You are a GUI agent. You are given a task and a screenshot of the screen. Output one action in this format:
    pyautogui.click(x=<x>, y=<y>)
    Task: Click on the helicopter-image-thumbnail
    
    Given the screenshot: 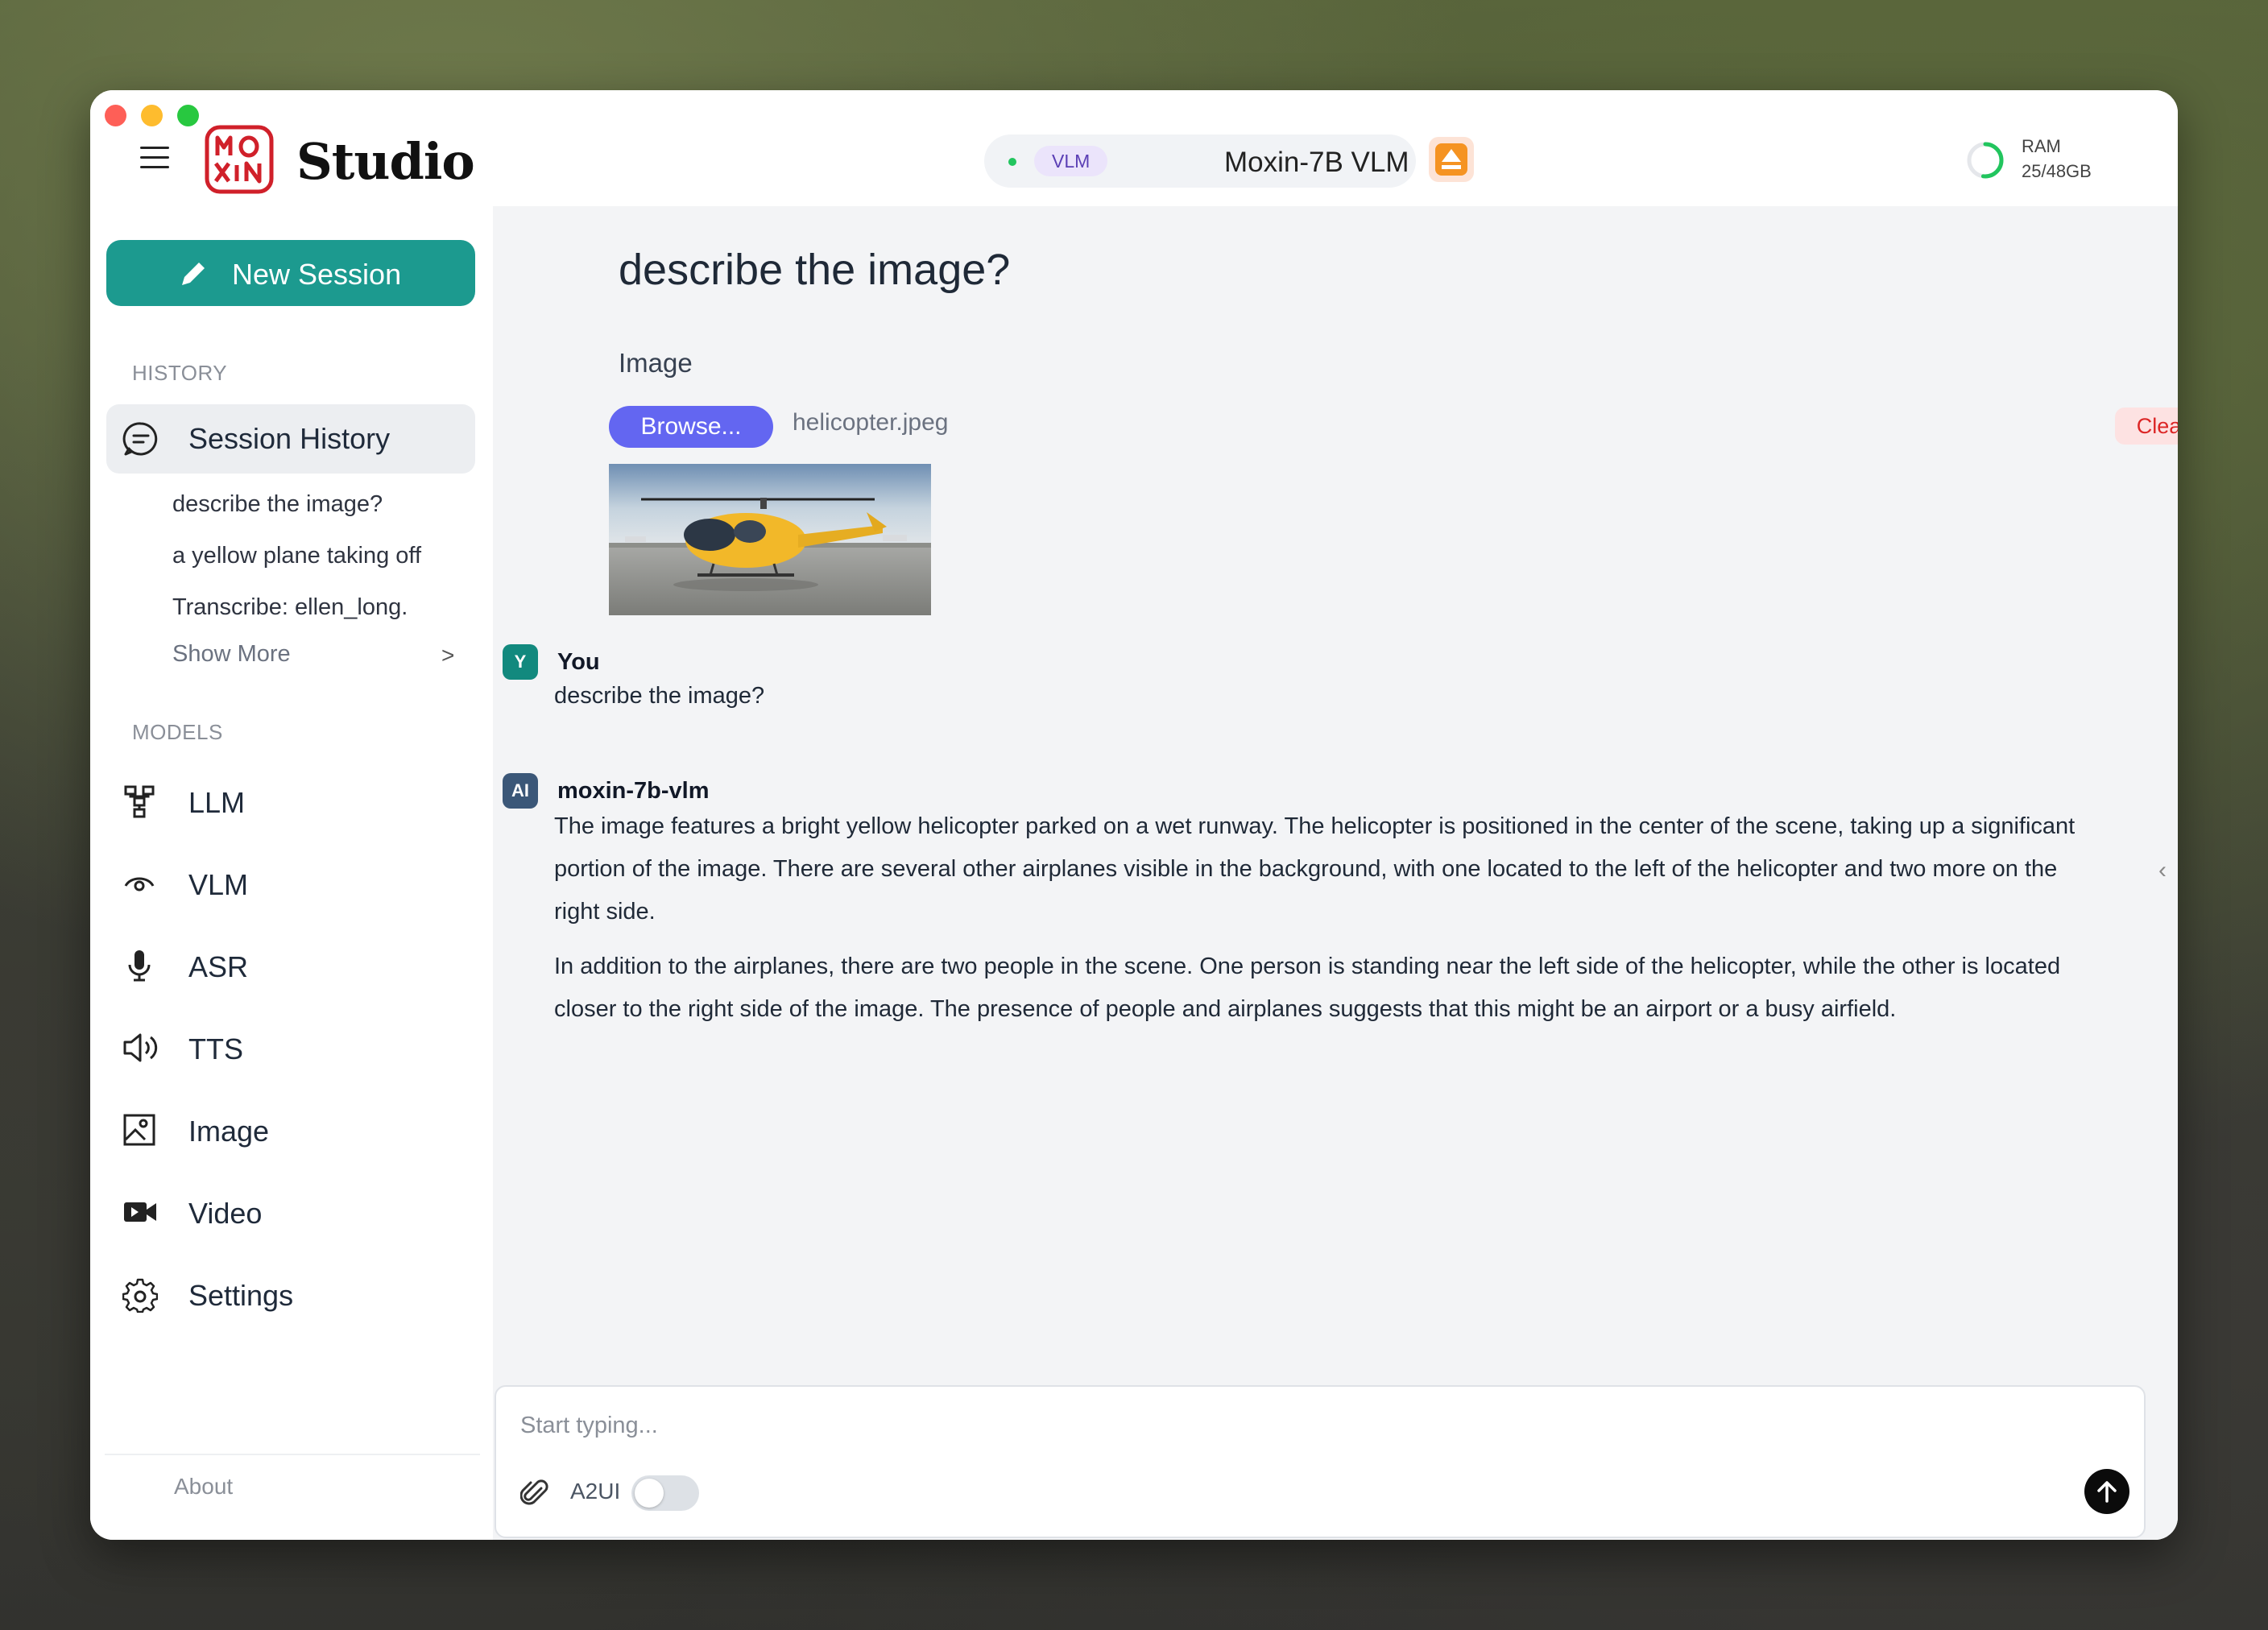 What is the action you would take?
    pyautogui.click(x=770, y=539)
    